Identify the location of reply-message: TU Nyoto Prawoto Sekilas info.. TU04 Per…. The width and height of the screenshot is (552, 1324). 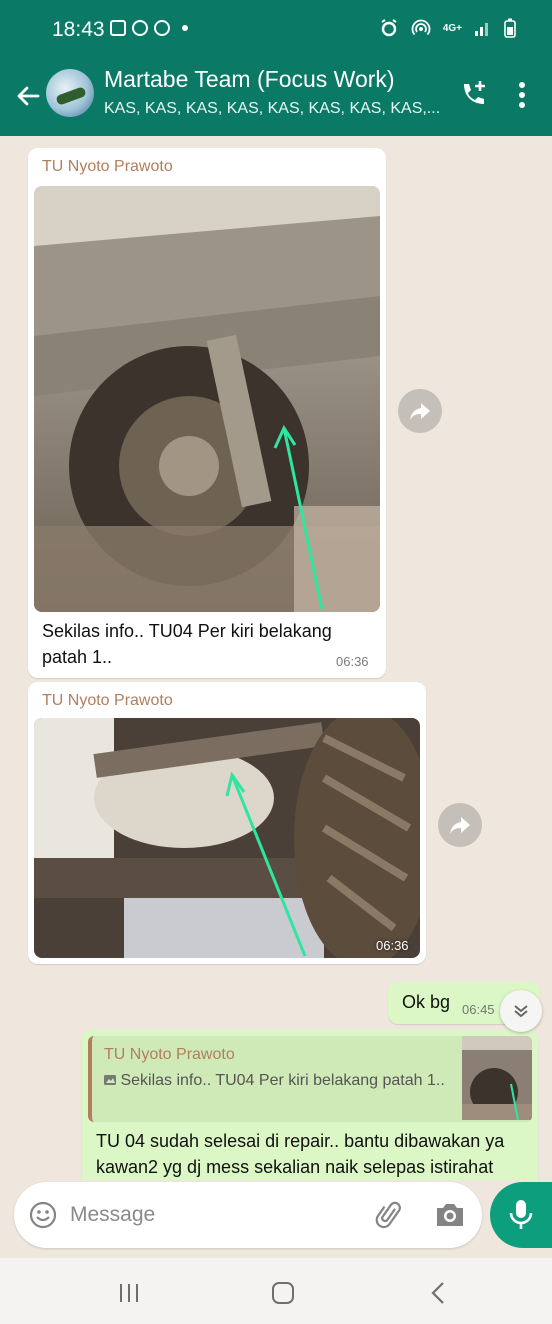
(310, 1105).